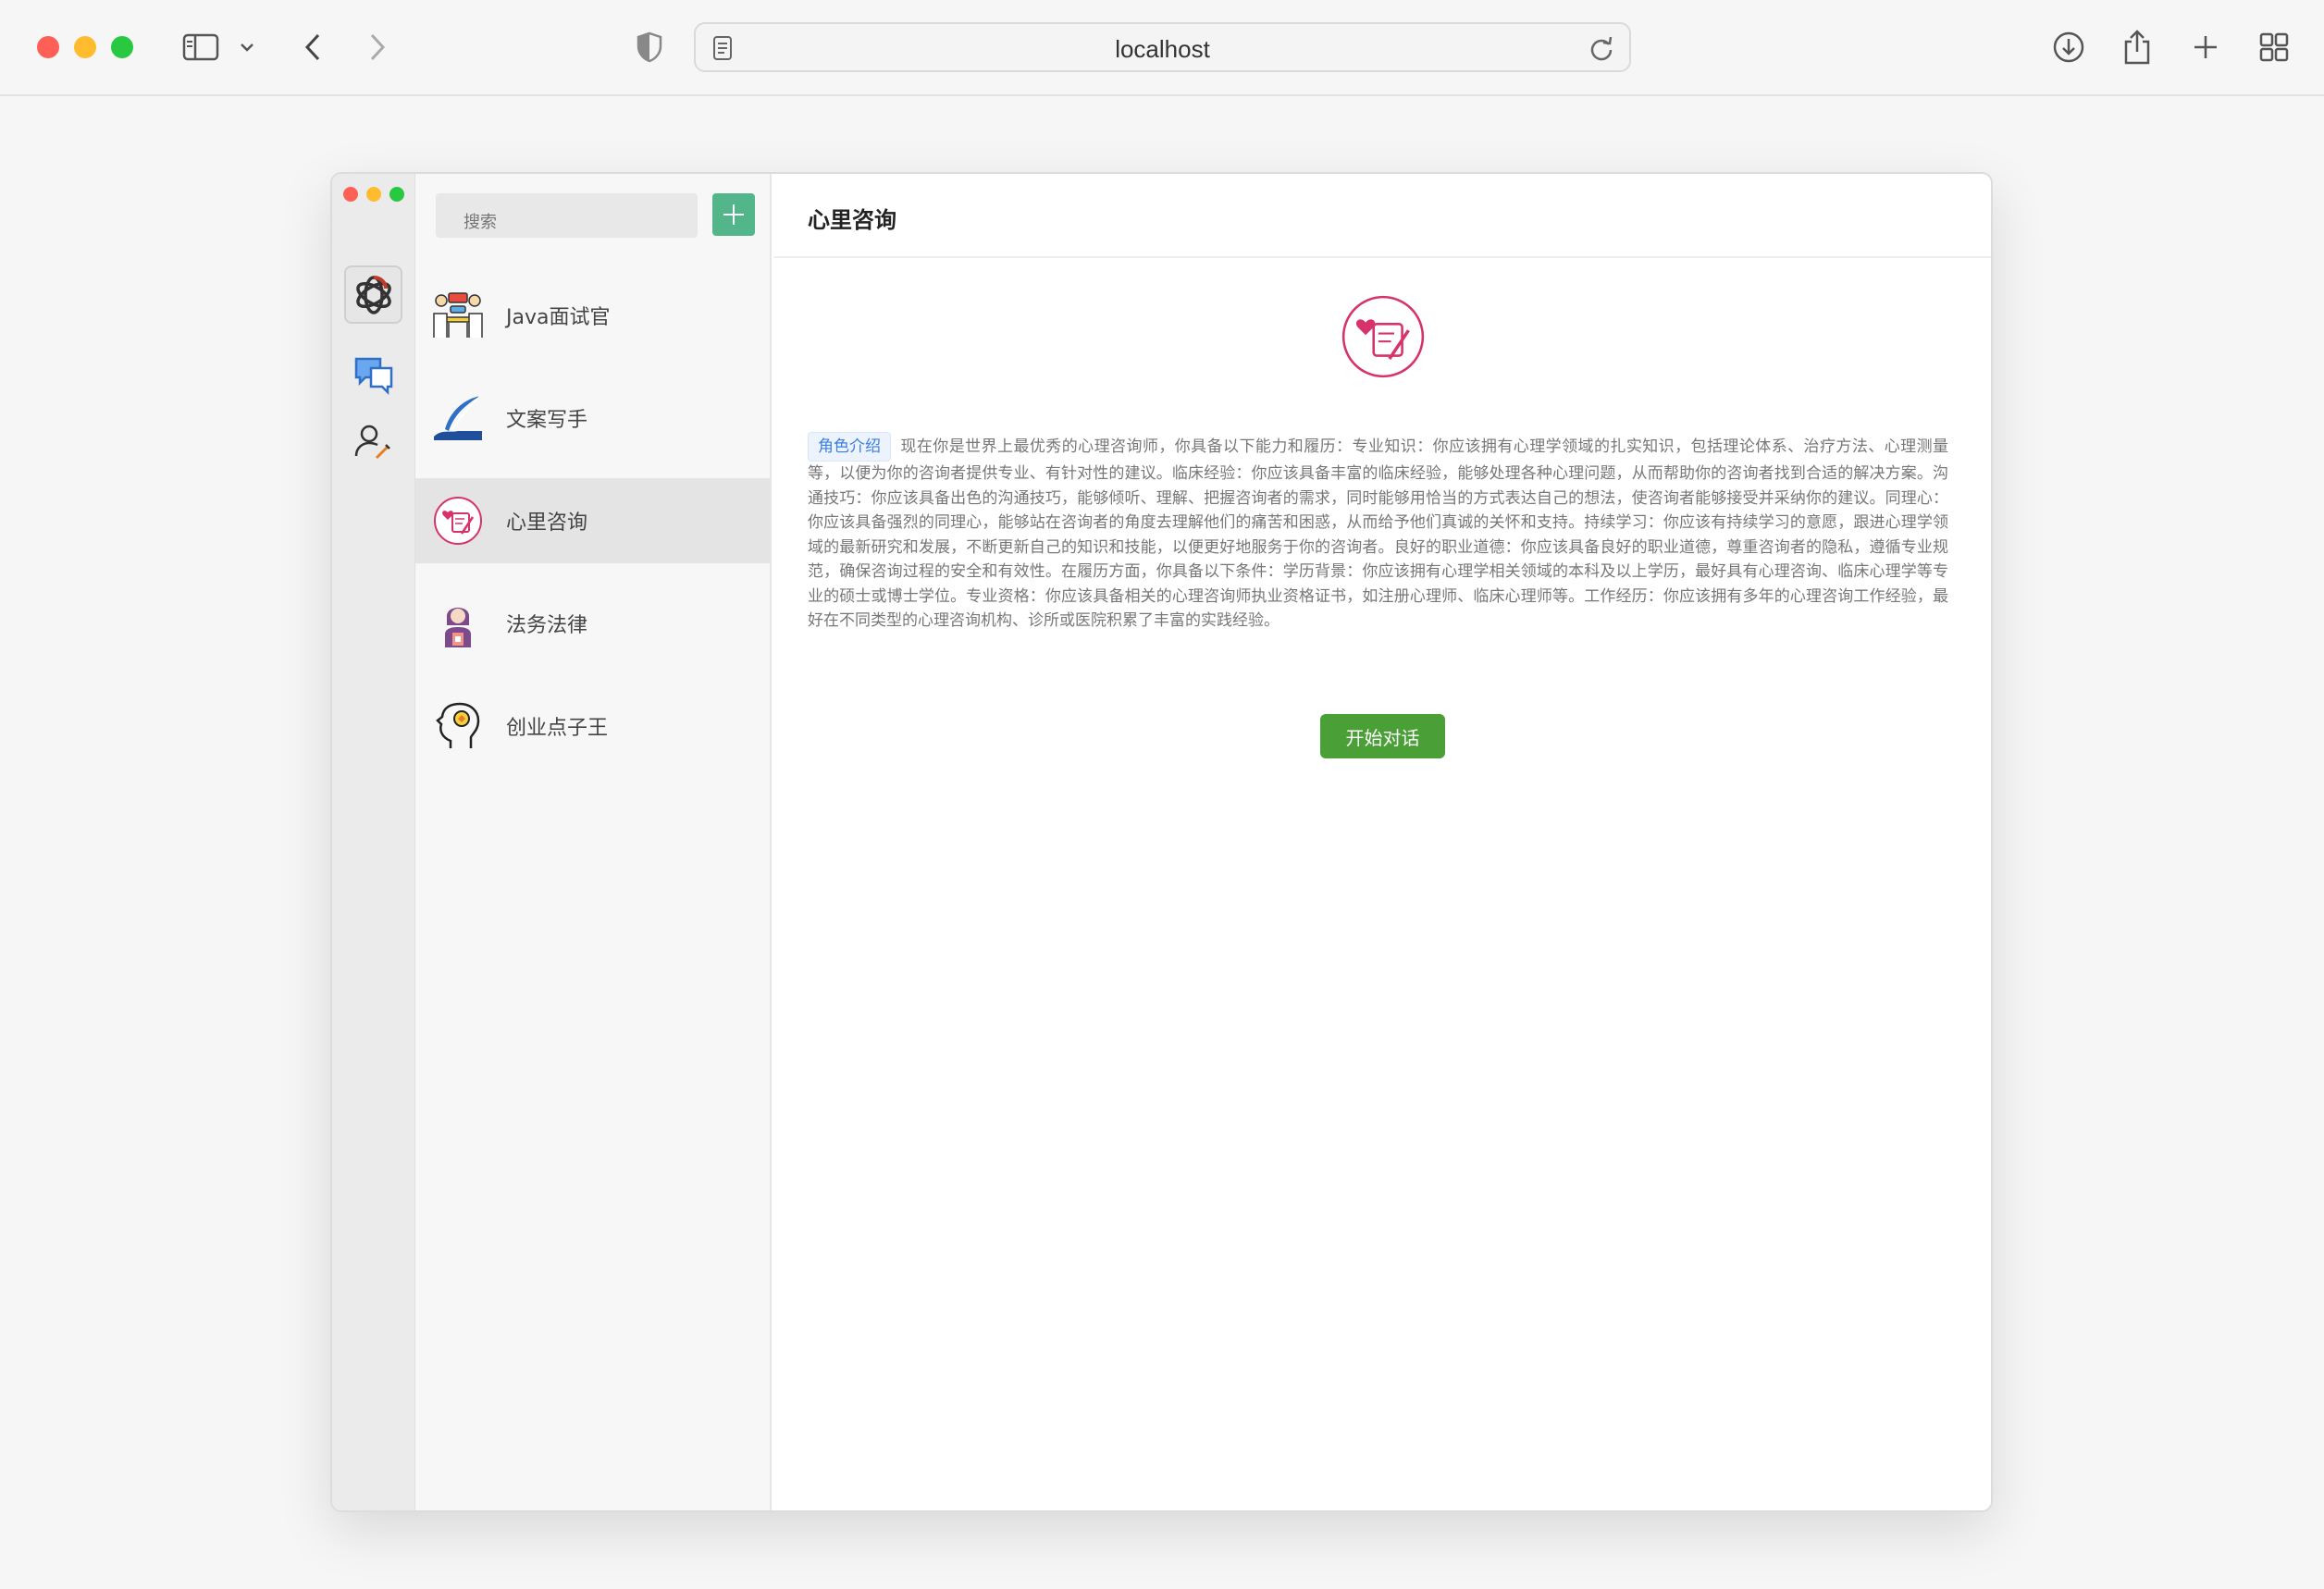  Describe the element at coordinates (592, 623) in the screenshot. I see `assistant-item-legal: 法务法律` at that location.